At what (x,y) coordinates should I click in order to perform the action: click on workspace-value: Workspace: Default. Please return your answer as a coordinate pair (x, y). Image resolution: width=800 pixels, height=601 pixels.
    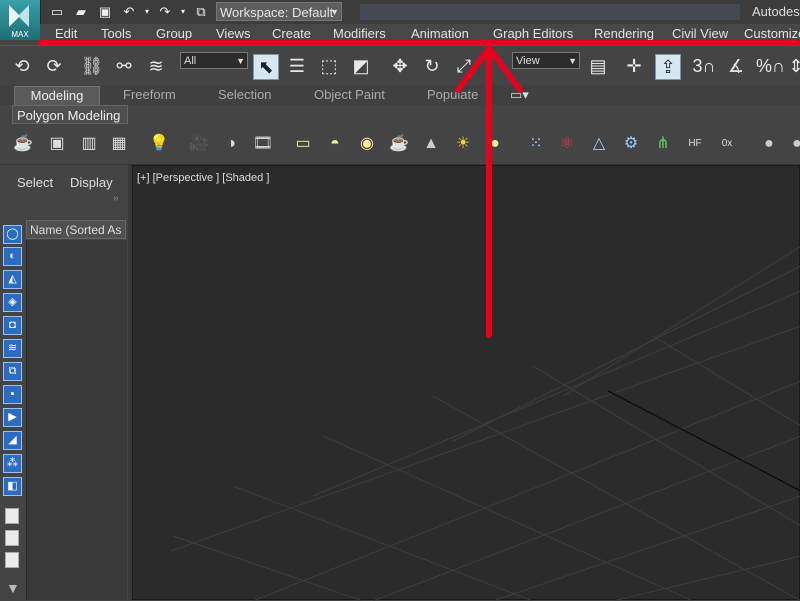
    Looking at the image, I should click on (277, 12).